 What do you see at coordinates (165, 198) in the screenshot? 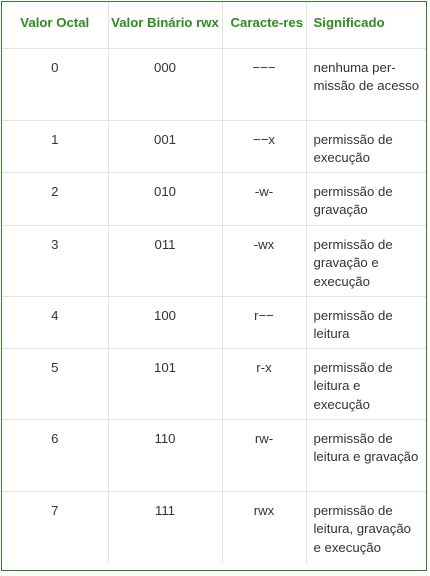
I see `cell-binary: 010` at bounding box center [165, 198].